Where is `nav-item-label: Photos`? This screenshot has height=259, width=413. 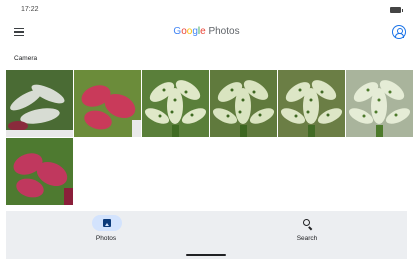
nav-item-label: Photos is located at coordinates (106, 238).